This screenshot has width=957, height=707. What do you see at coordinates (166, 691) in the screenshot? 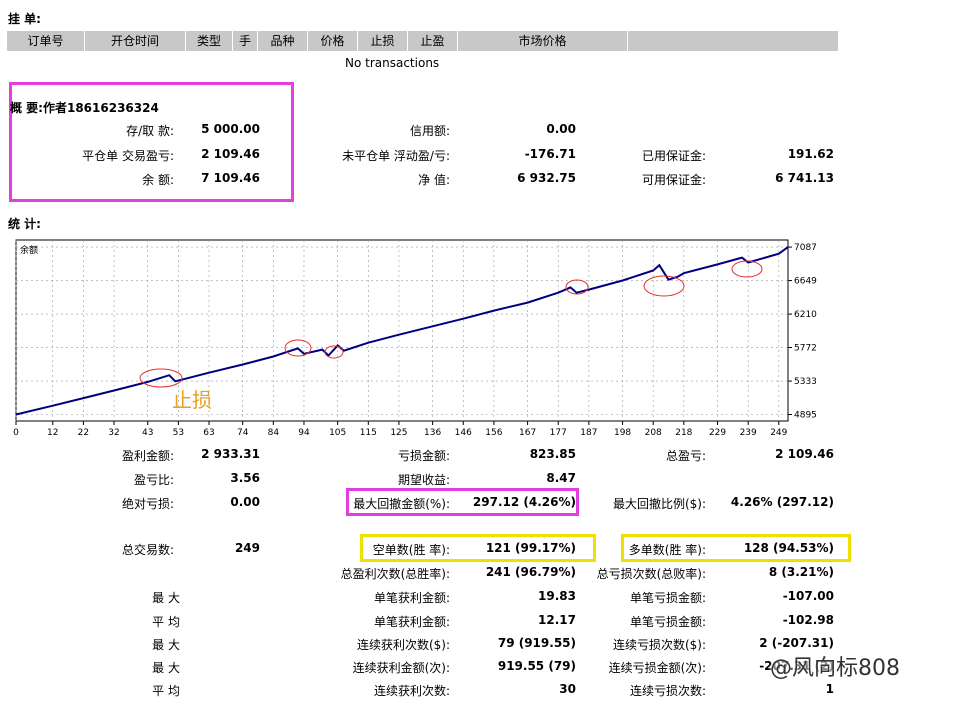
I see `average-consec-label: 平 均` at bounding box center [166, 691].